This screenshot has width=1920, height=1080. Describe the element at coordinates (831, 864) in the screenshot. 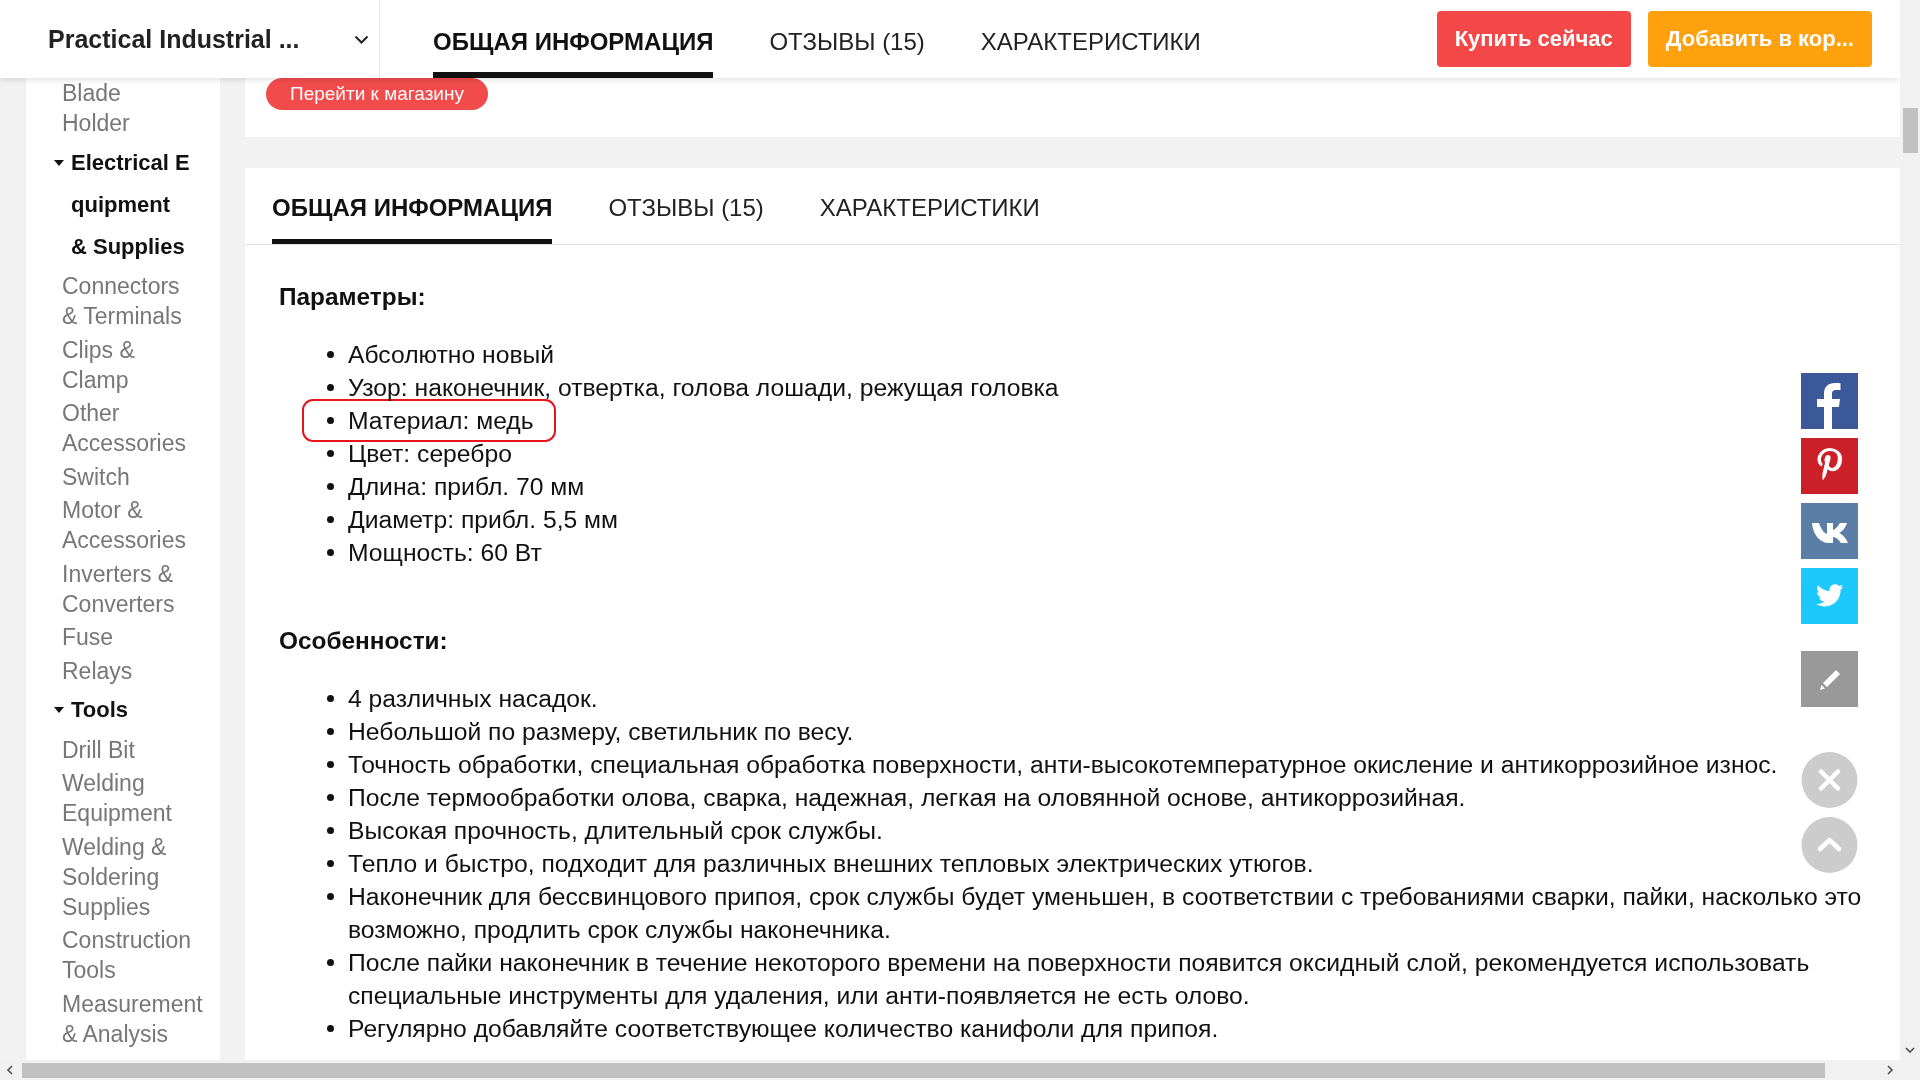

I see `list-item: Тепло и быстро, подходит для различных внешних тепловых электрических утюгов.` at that location.